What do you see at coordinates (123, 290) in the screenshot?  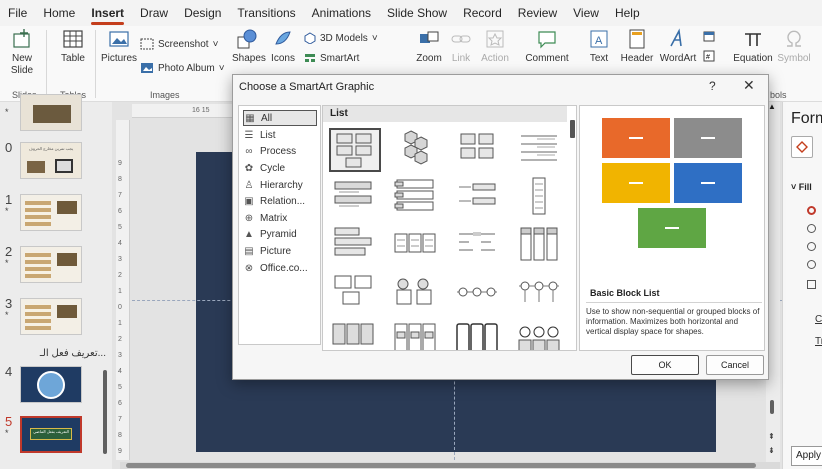 I see `vertical-ruler: 9 8 7 6 5 4 3 2 1 0 1 2 3 4 5 6 7 8 9` at bounding box center [123, 290].